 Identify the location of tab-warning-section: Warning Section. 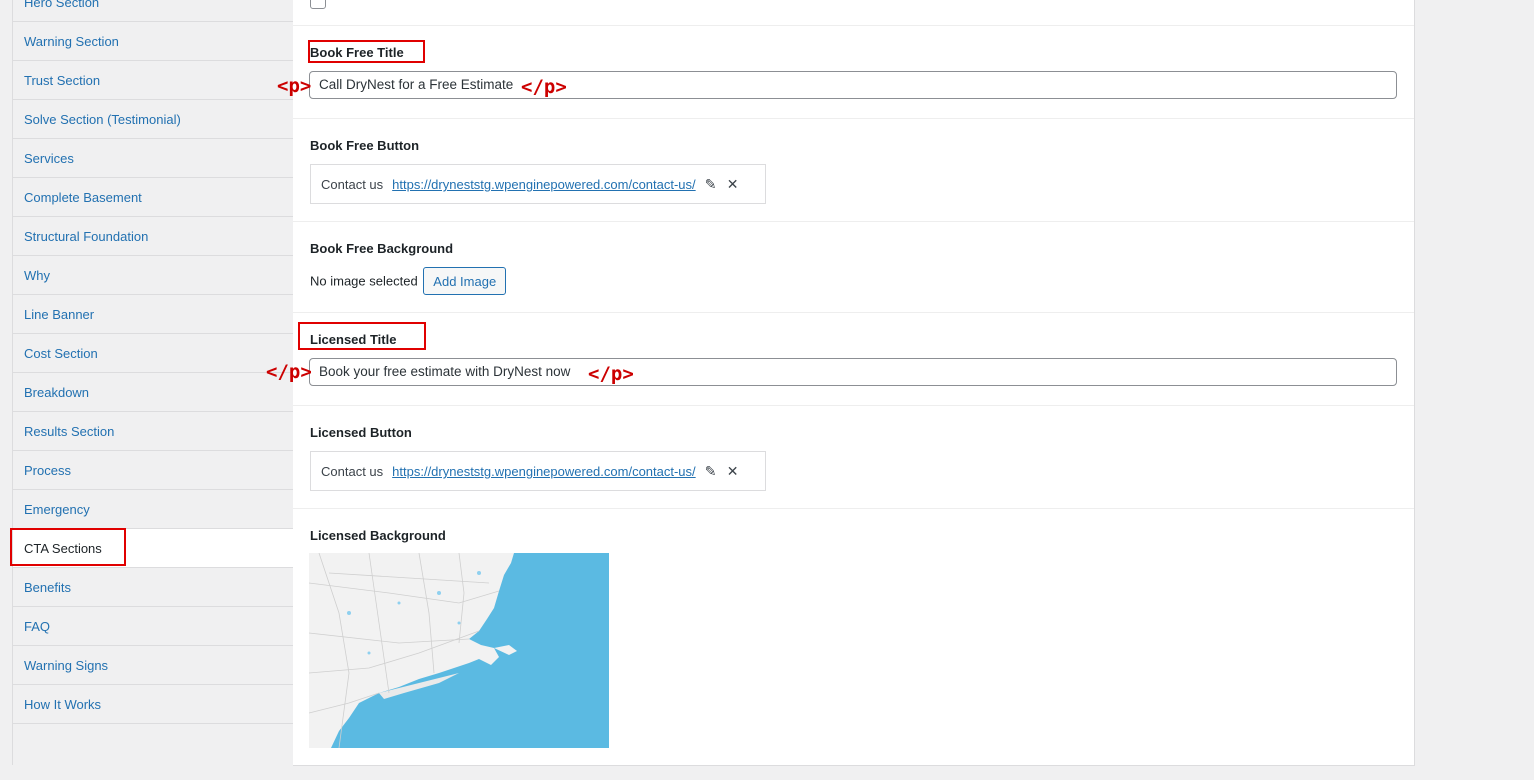
(153, 41).